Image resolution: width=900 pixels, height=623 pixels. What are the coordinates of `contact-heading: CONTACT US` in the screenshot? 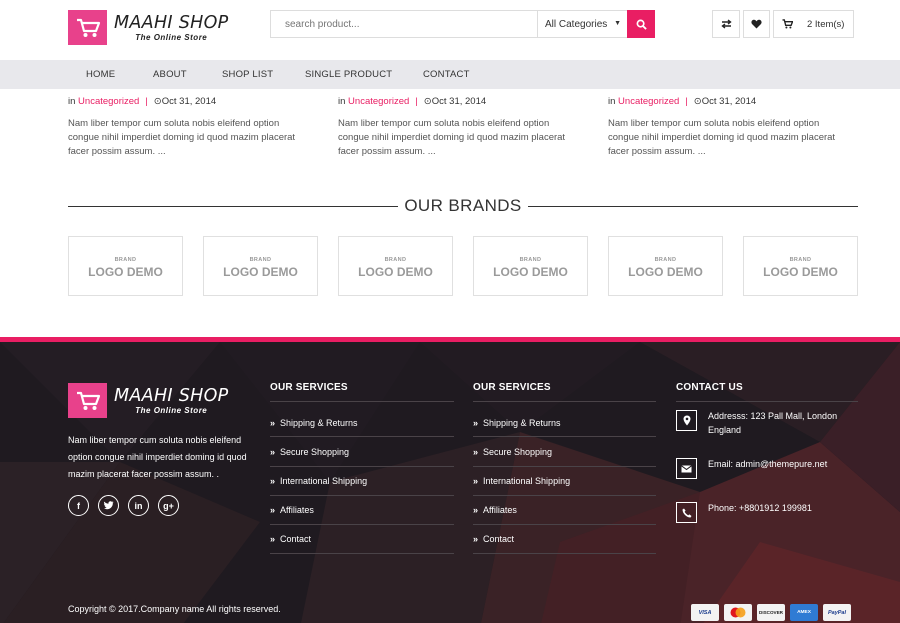 It's located at (709, 387).